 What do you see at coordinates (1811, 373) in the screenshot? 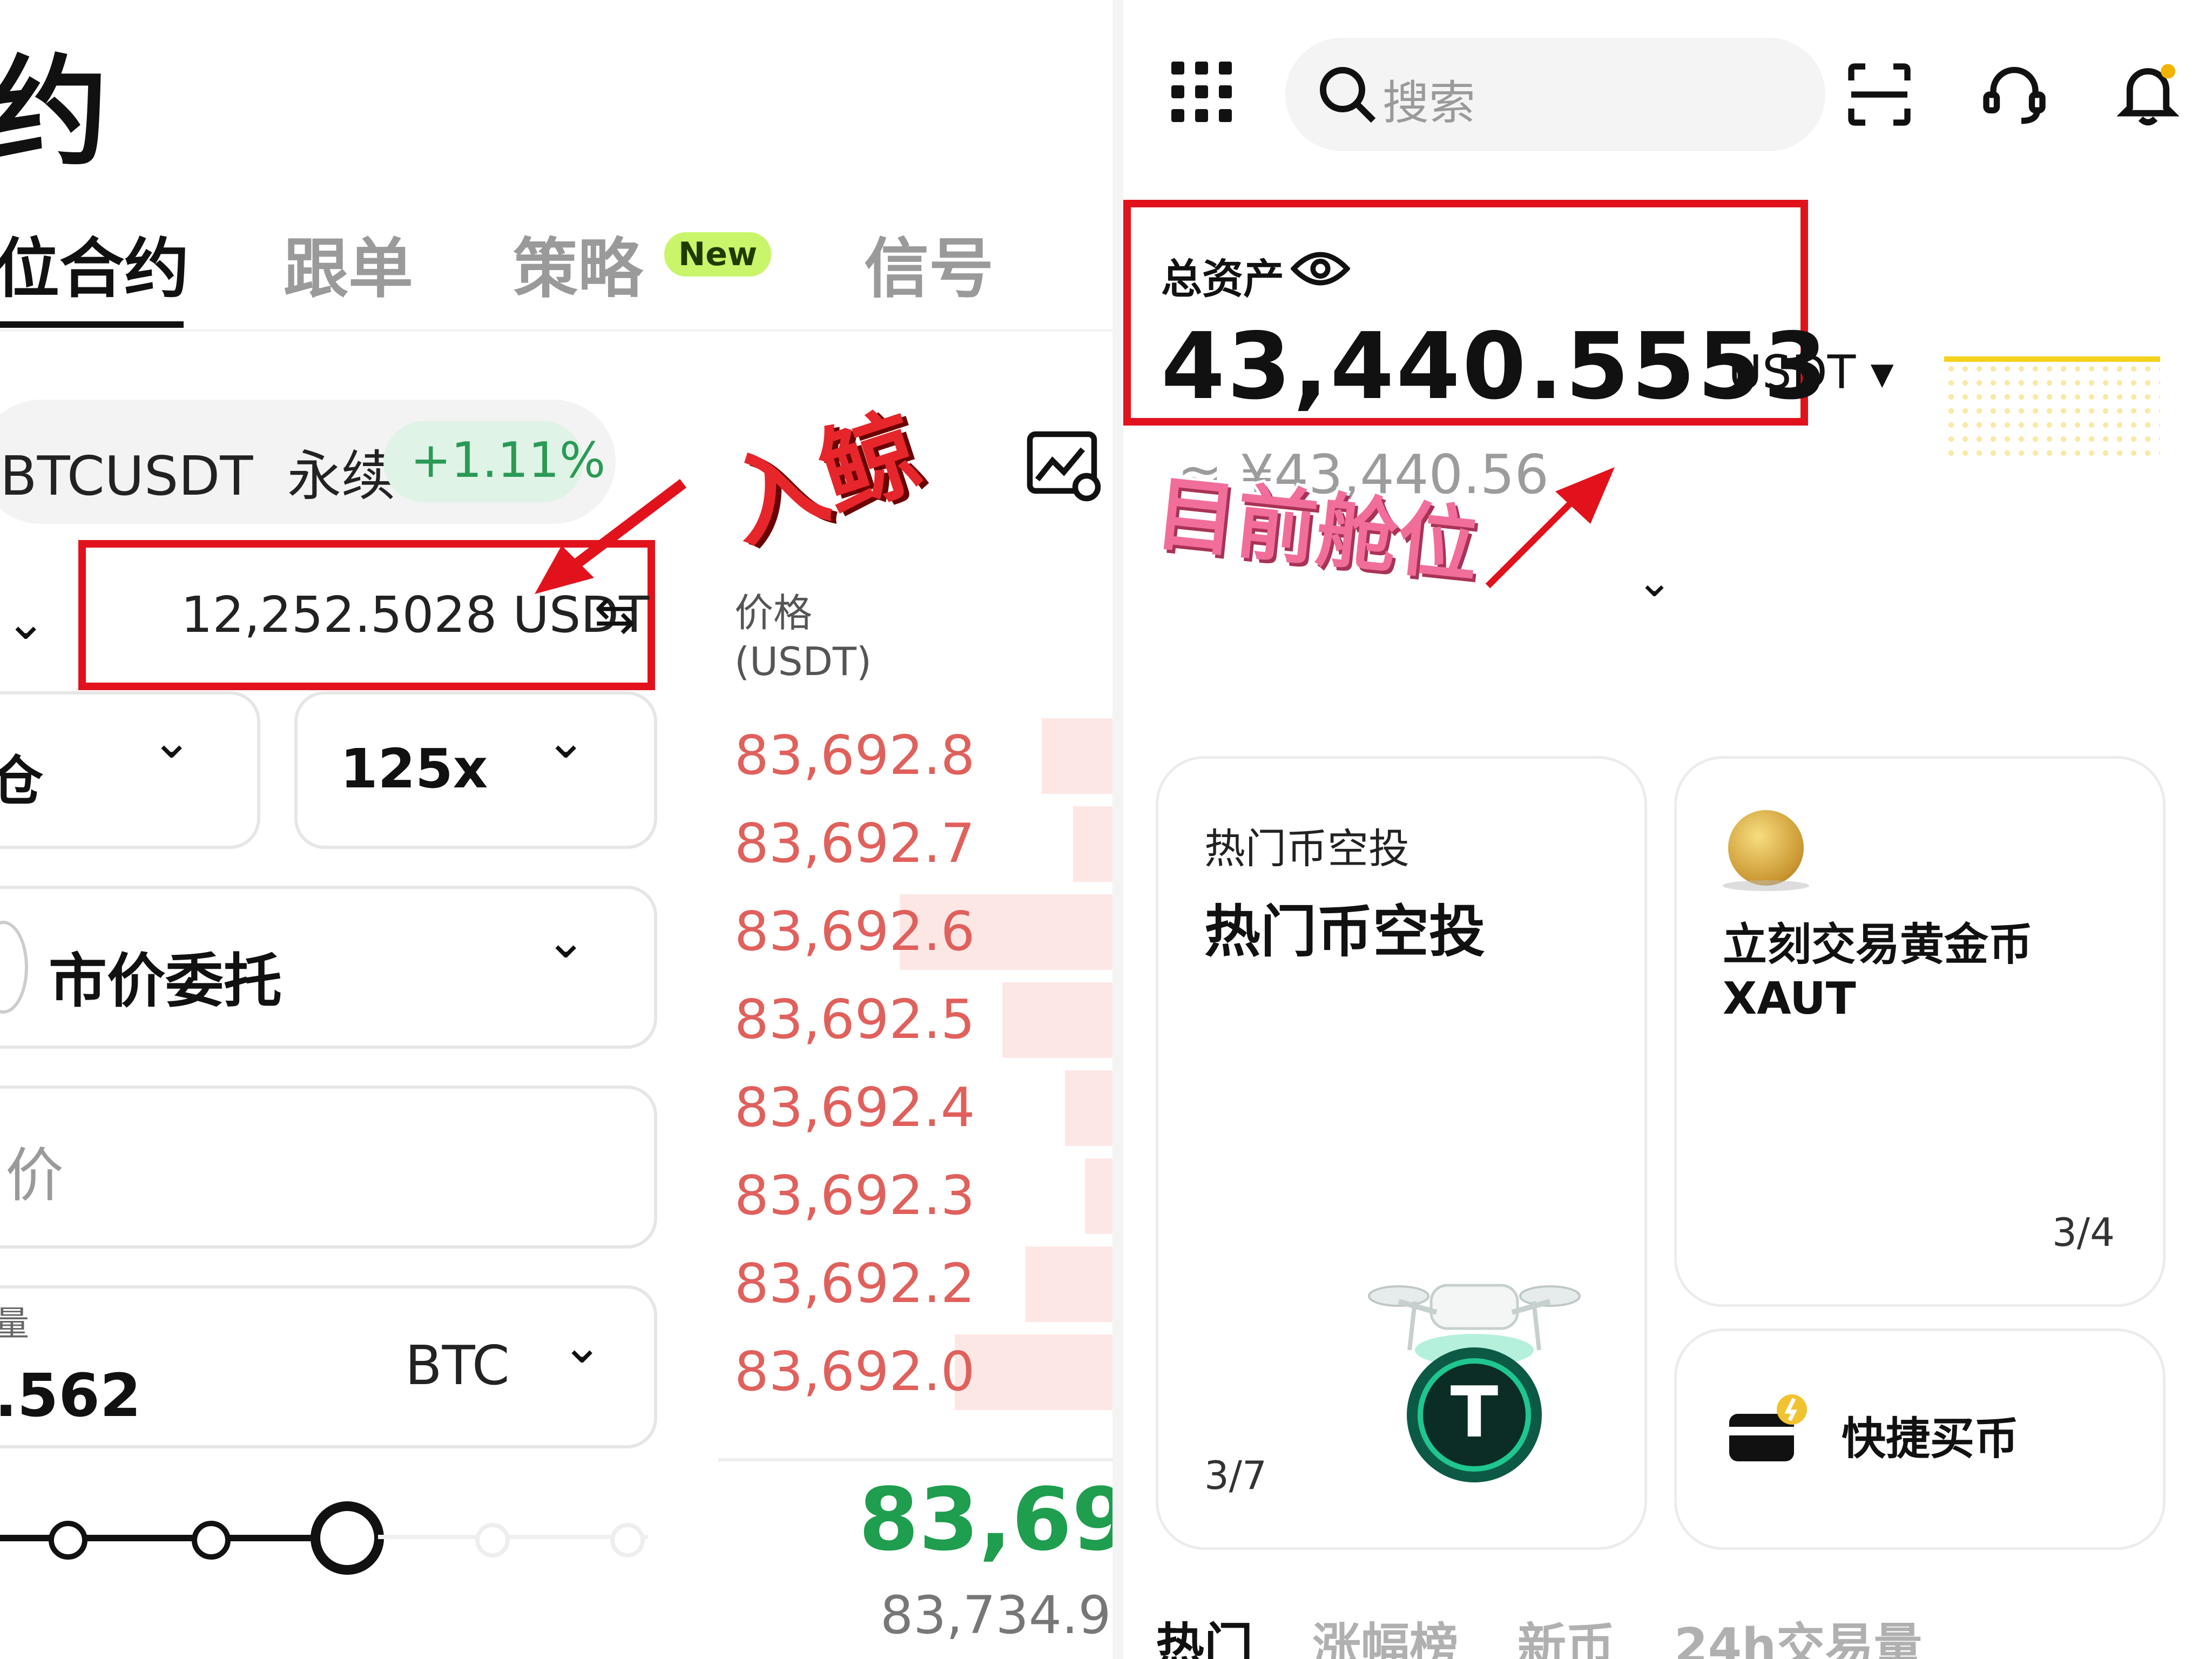
I see `currency-selector: USDT ▾` at bounding box center [1811, 373].